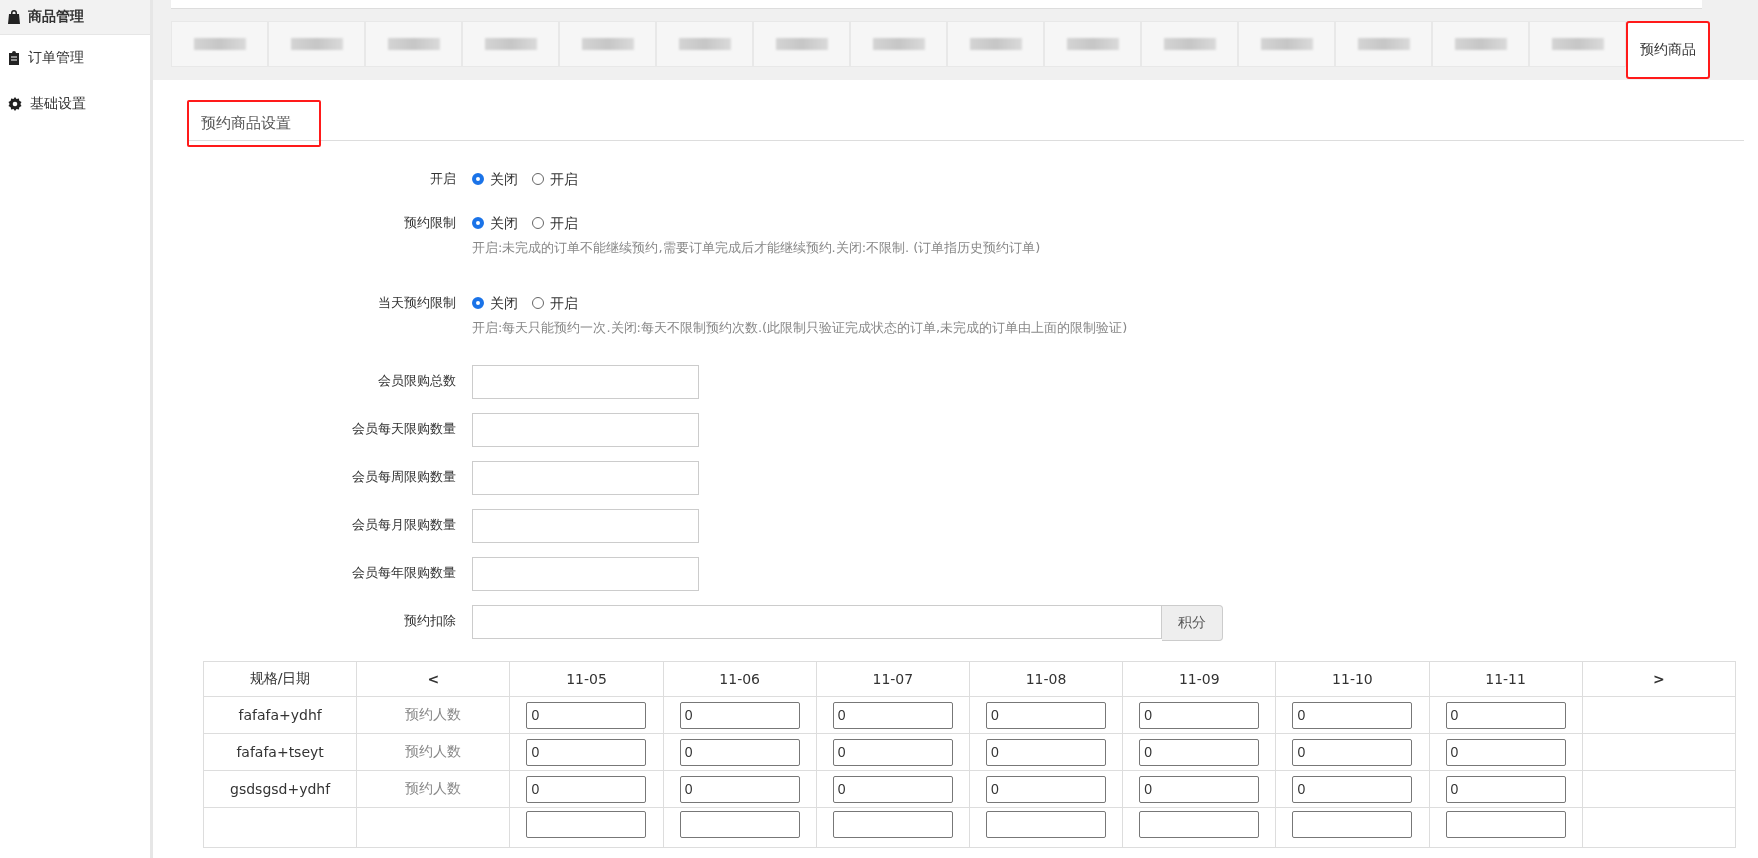  What do you see at coordinates (404, 477) in the screenshot?
I see `field-label: 会员每周限购数量` at bounding box center [404, 477].